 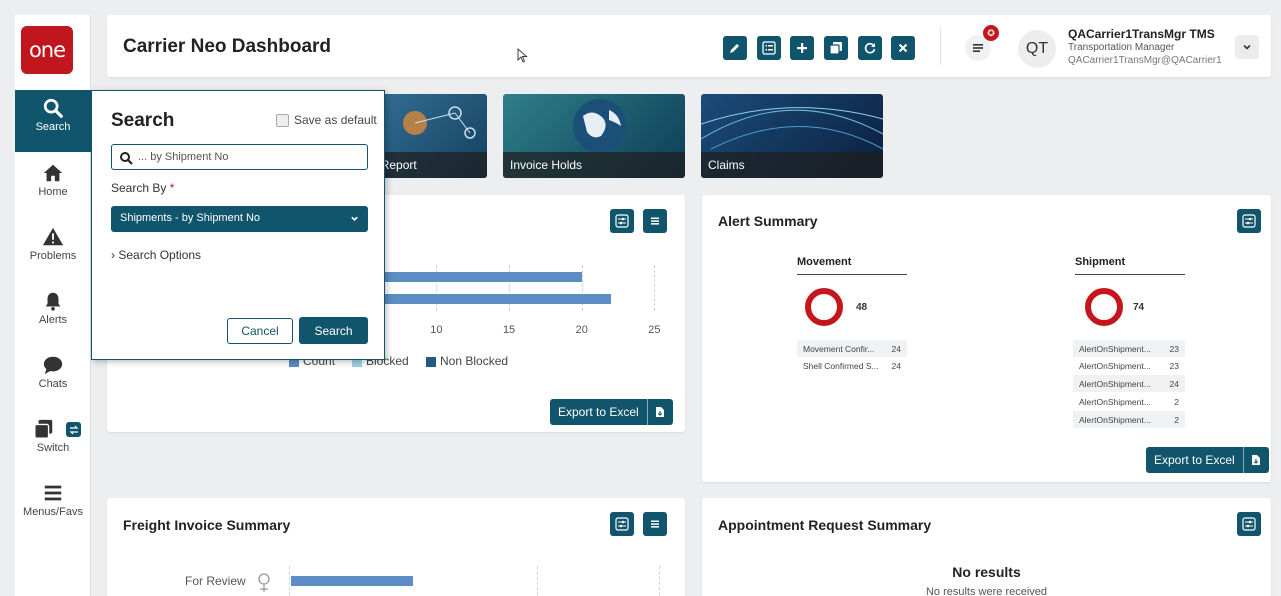 I want to click on x-tick-label: 20, so click(x=581, y=330).